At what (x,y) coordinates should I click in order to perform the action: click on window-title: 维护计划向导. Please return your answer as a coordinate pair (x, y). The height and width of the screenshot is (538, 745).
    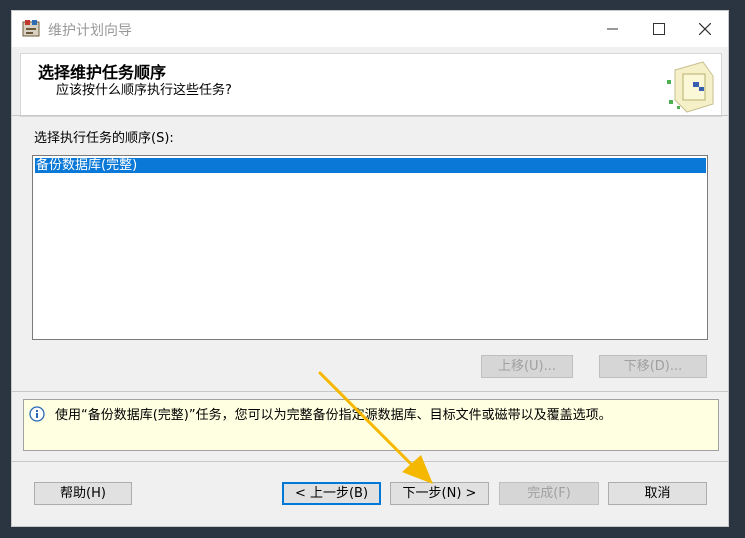
    Looking at the image, I should click on (90, 31).